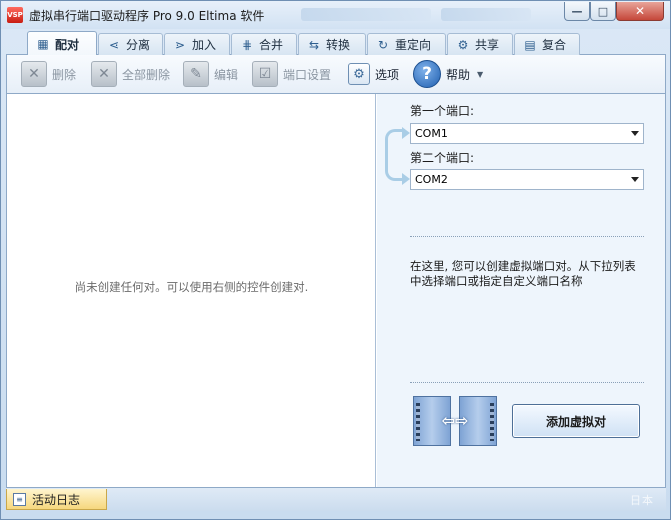  I want to click on tab-share: ⚙ 共享, so click(480, 44).